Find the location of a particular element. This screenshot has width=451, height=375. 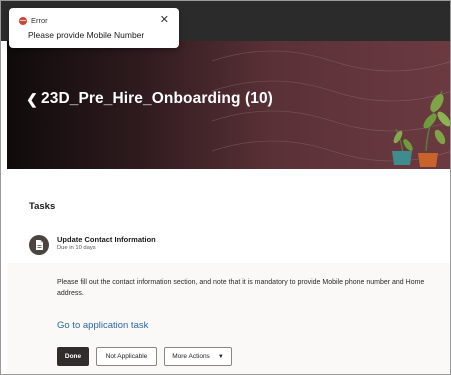

toast-type-label: Error is located at coordinates (39, 20).